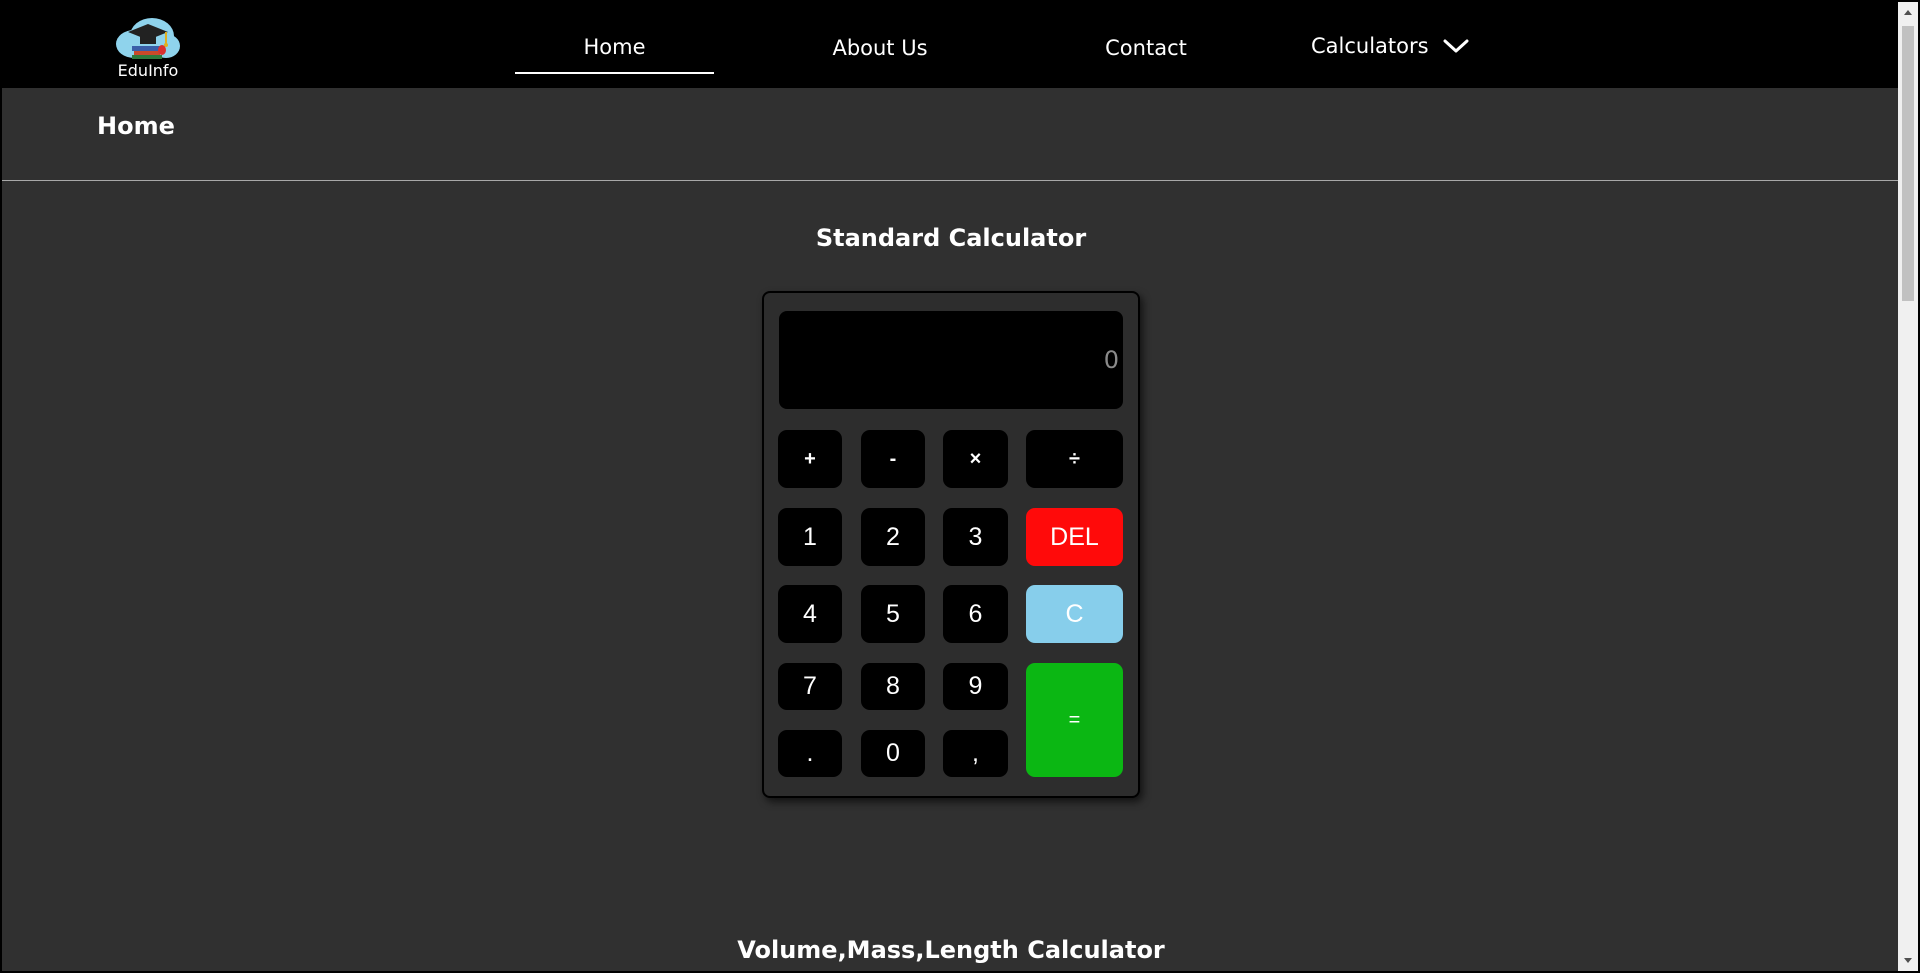  I want to click on vertical-scrollbar, so click(1908, 486).